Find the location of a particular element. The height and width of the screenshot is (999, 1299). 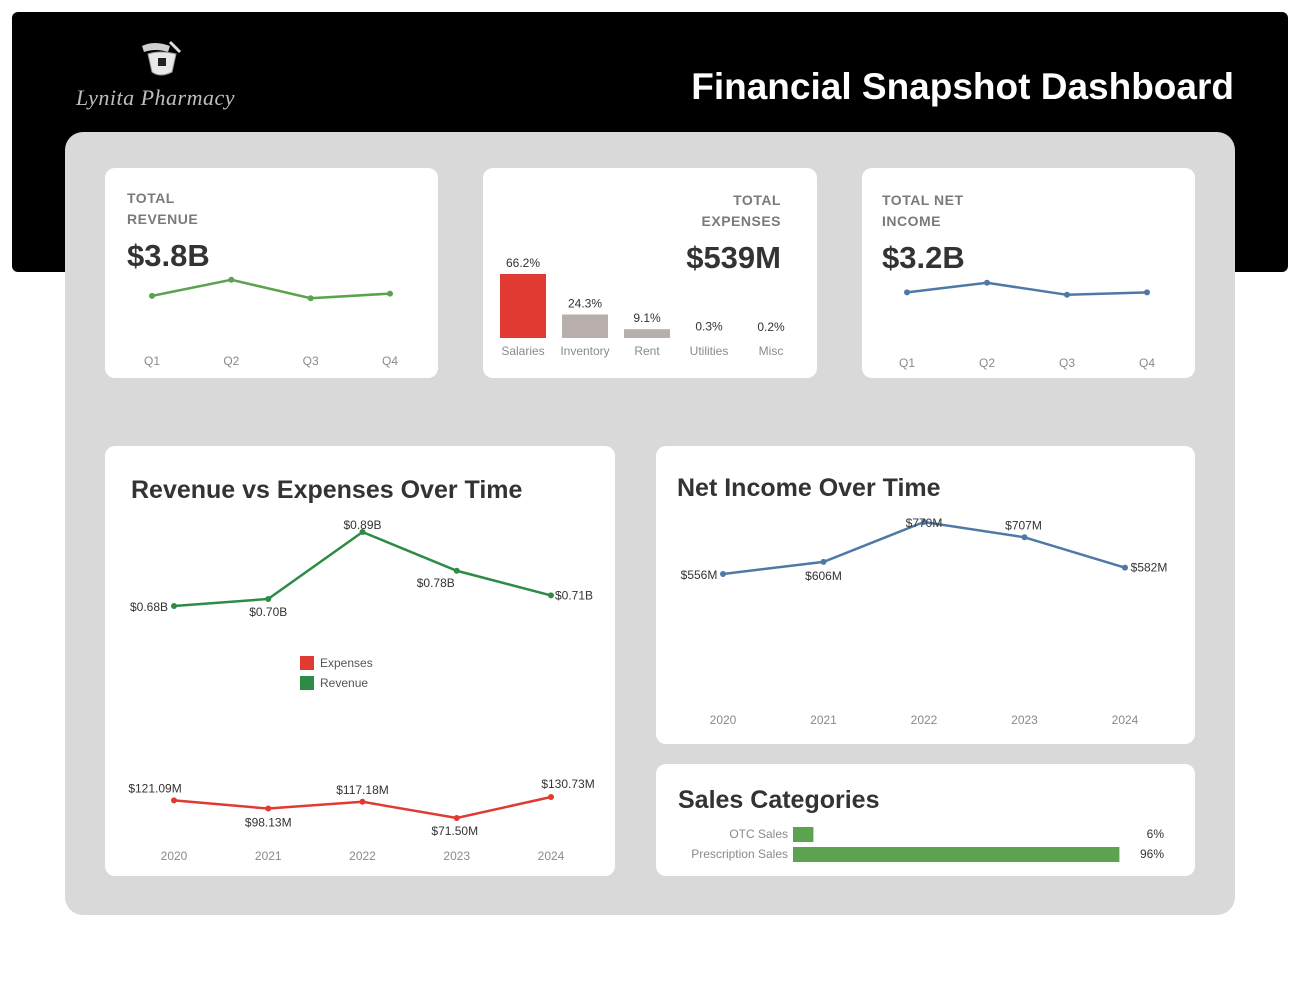

net-q-x-tick-1: Q2 is located at coordinates (987, 363).